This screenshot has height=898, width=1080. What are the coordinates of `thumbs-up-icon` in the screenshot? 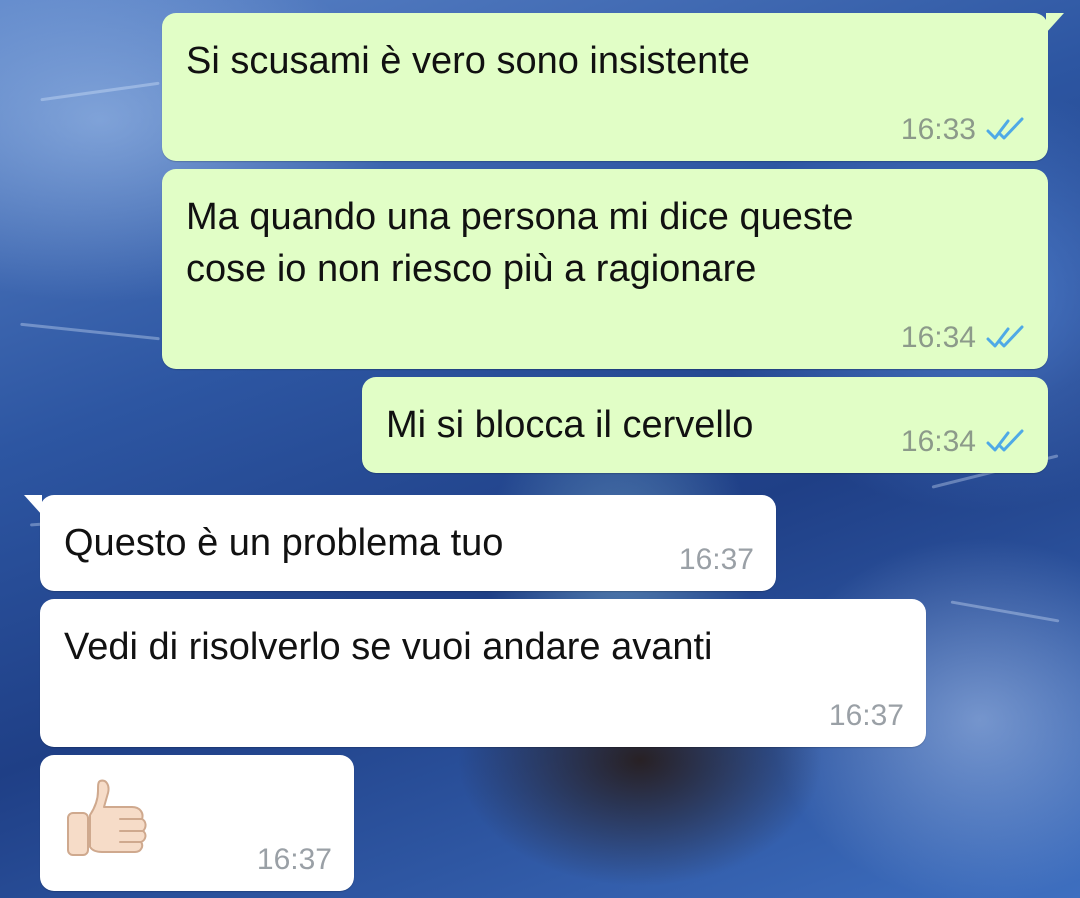 It's located at (107, 817).